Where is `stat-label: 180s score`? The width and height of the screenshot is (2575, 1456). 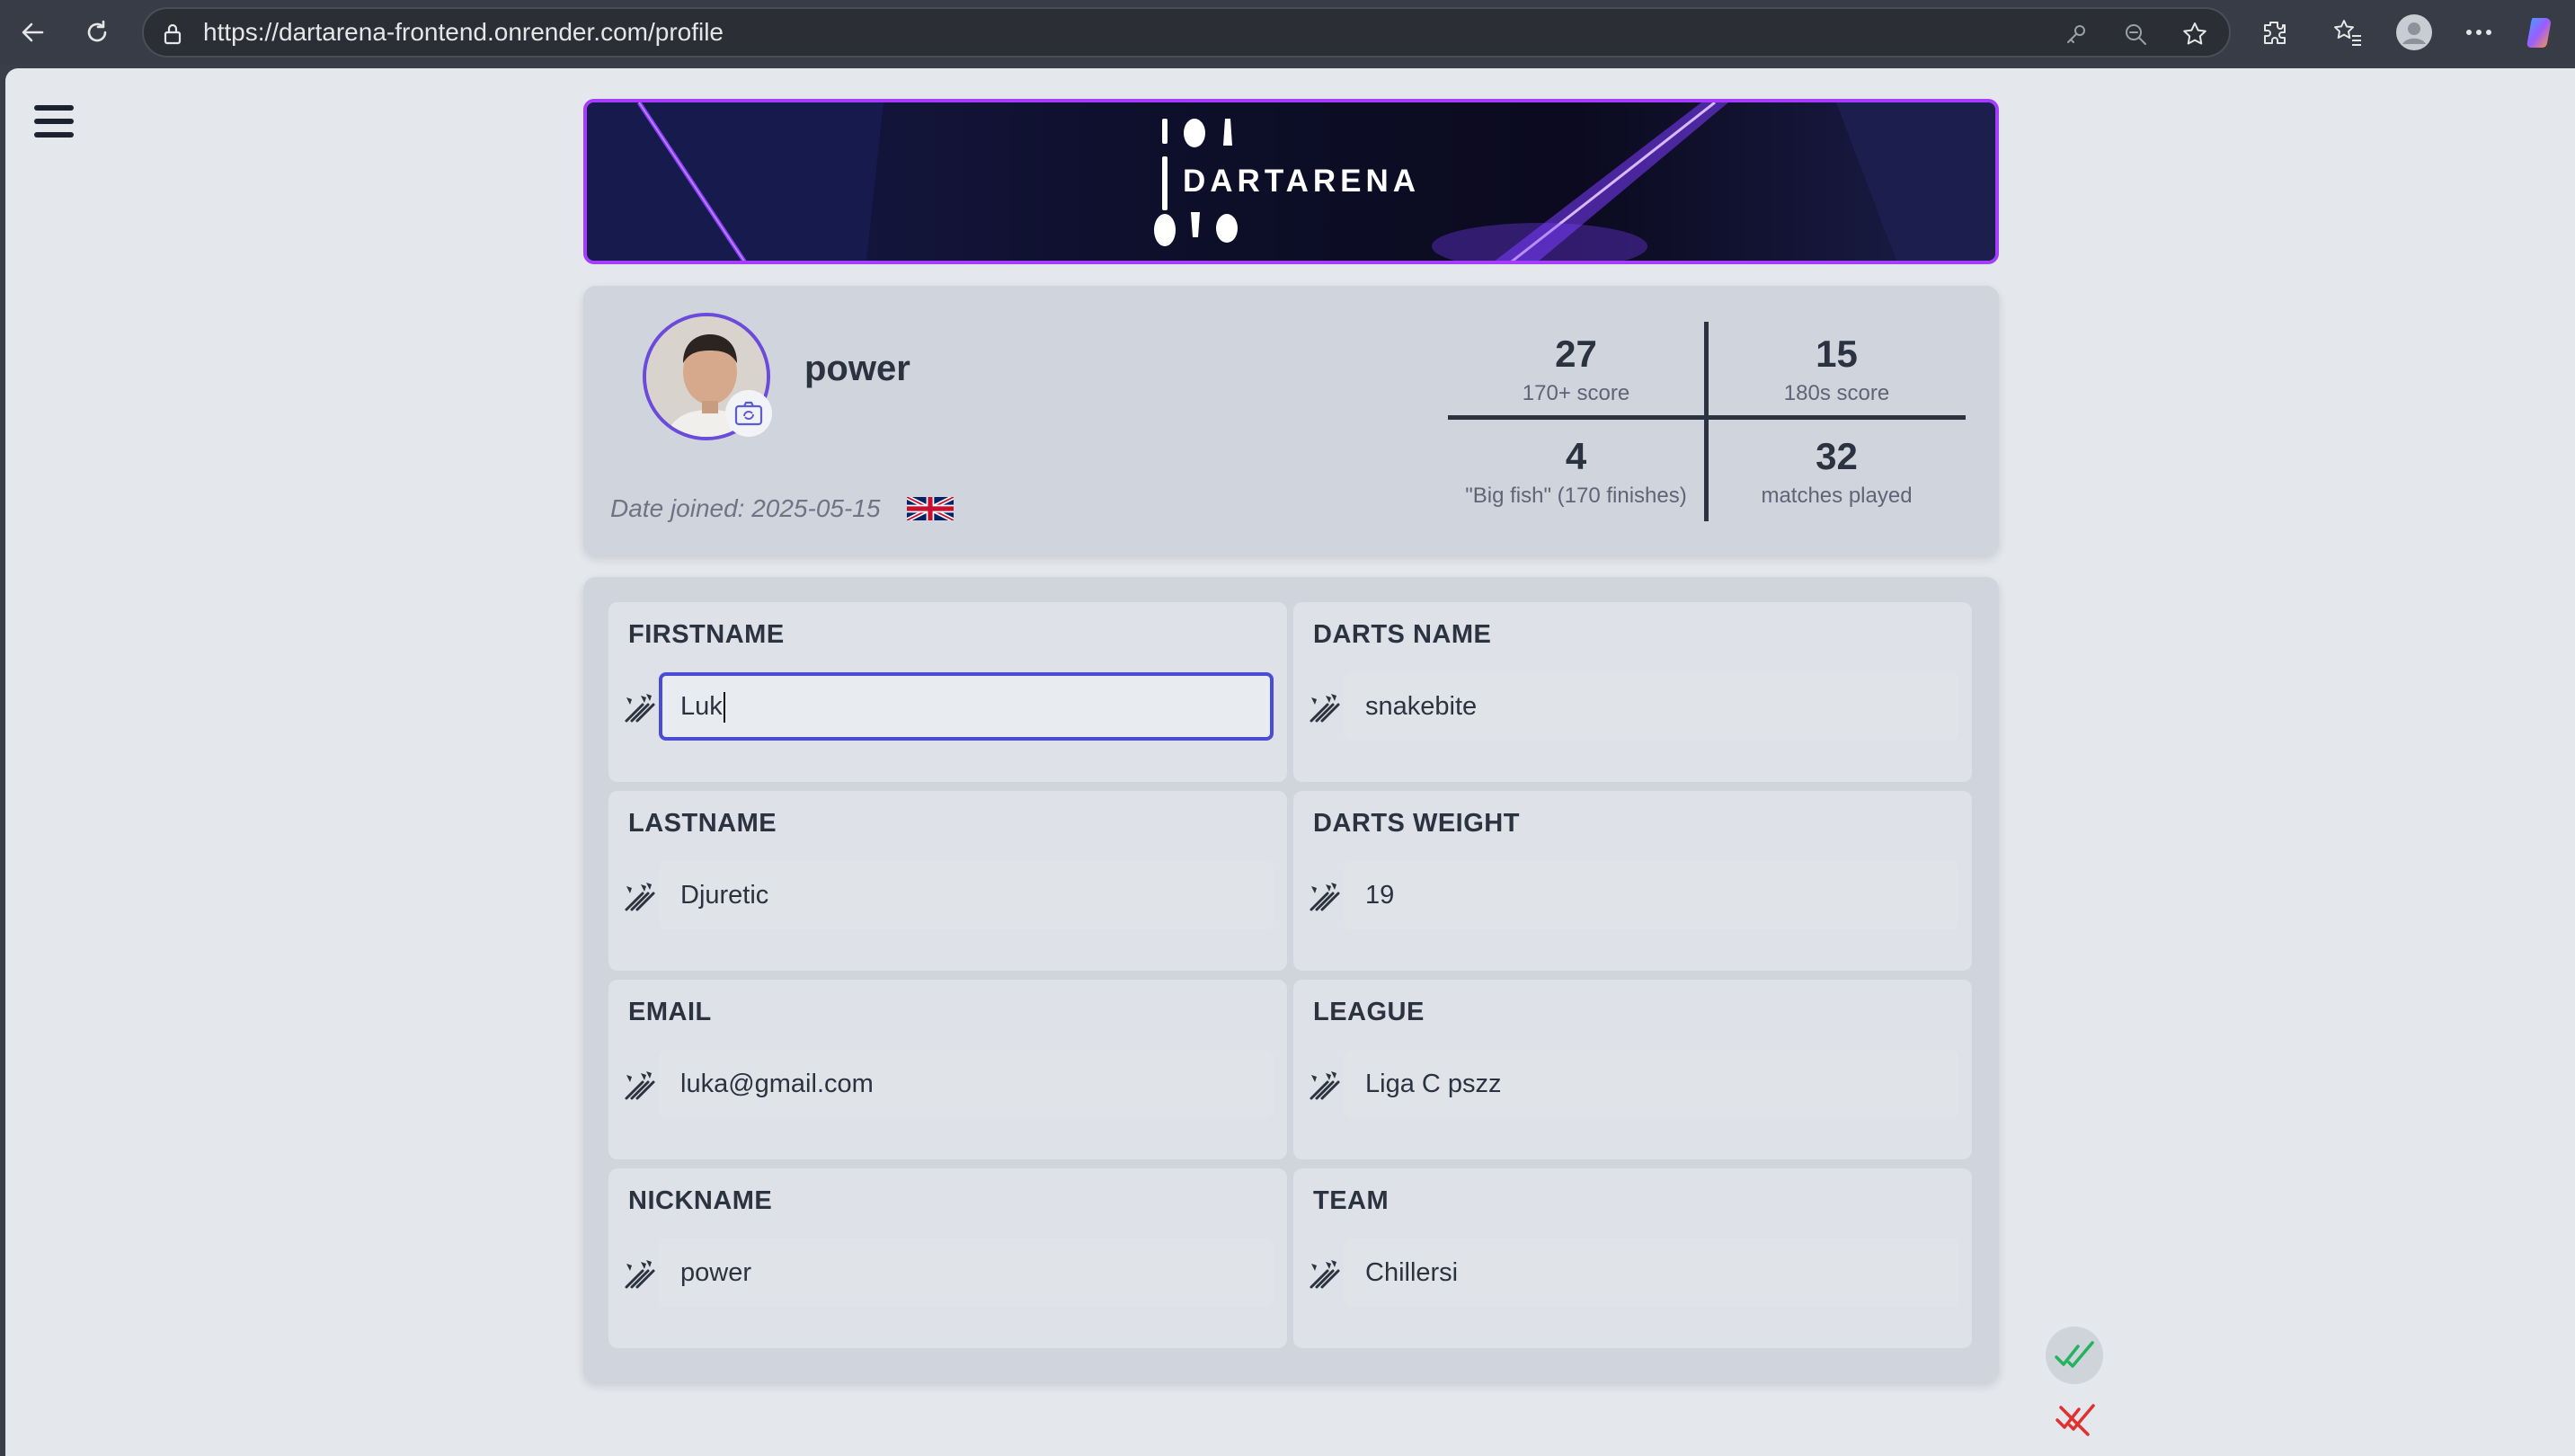
stat-label: 180s score is located at coordinates (1836, 393).